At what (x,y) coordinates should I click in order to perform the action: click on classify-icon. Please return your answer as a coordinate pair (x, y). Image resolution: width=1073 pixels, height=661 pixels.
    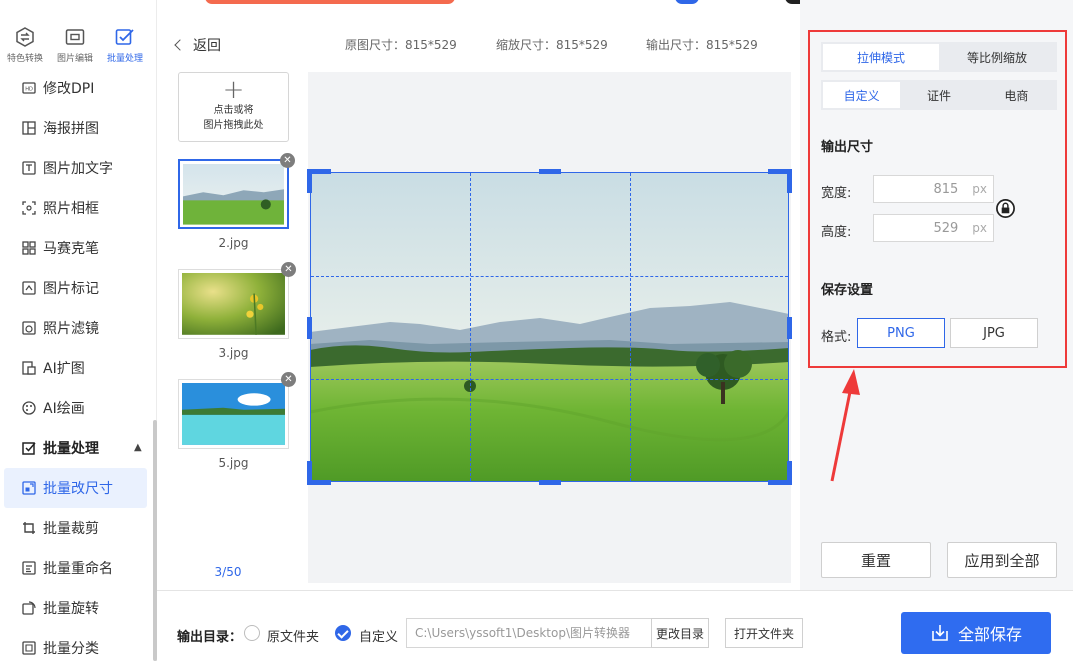
    Looking at the image, I should click on (29, 648).